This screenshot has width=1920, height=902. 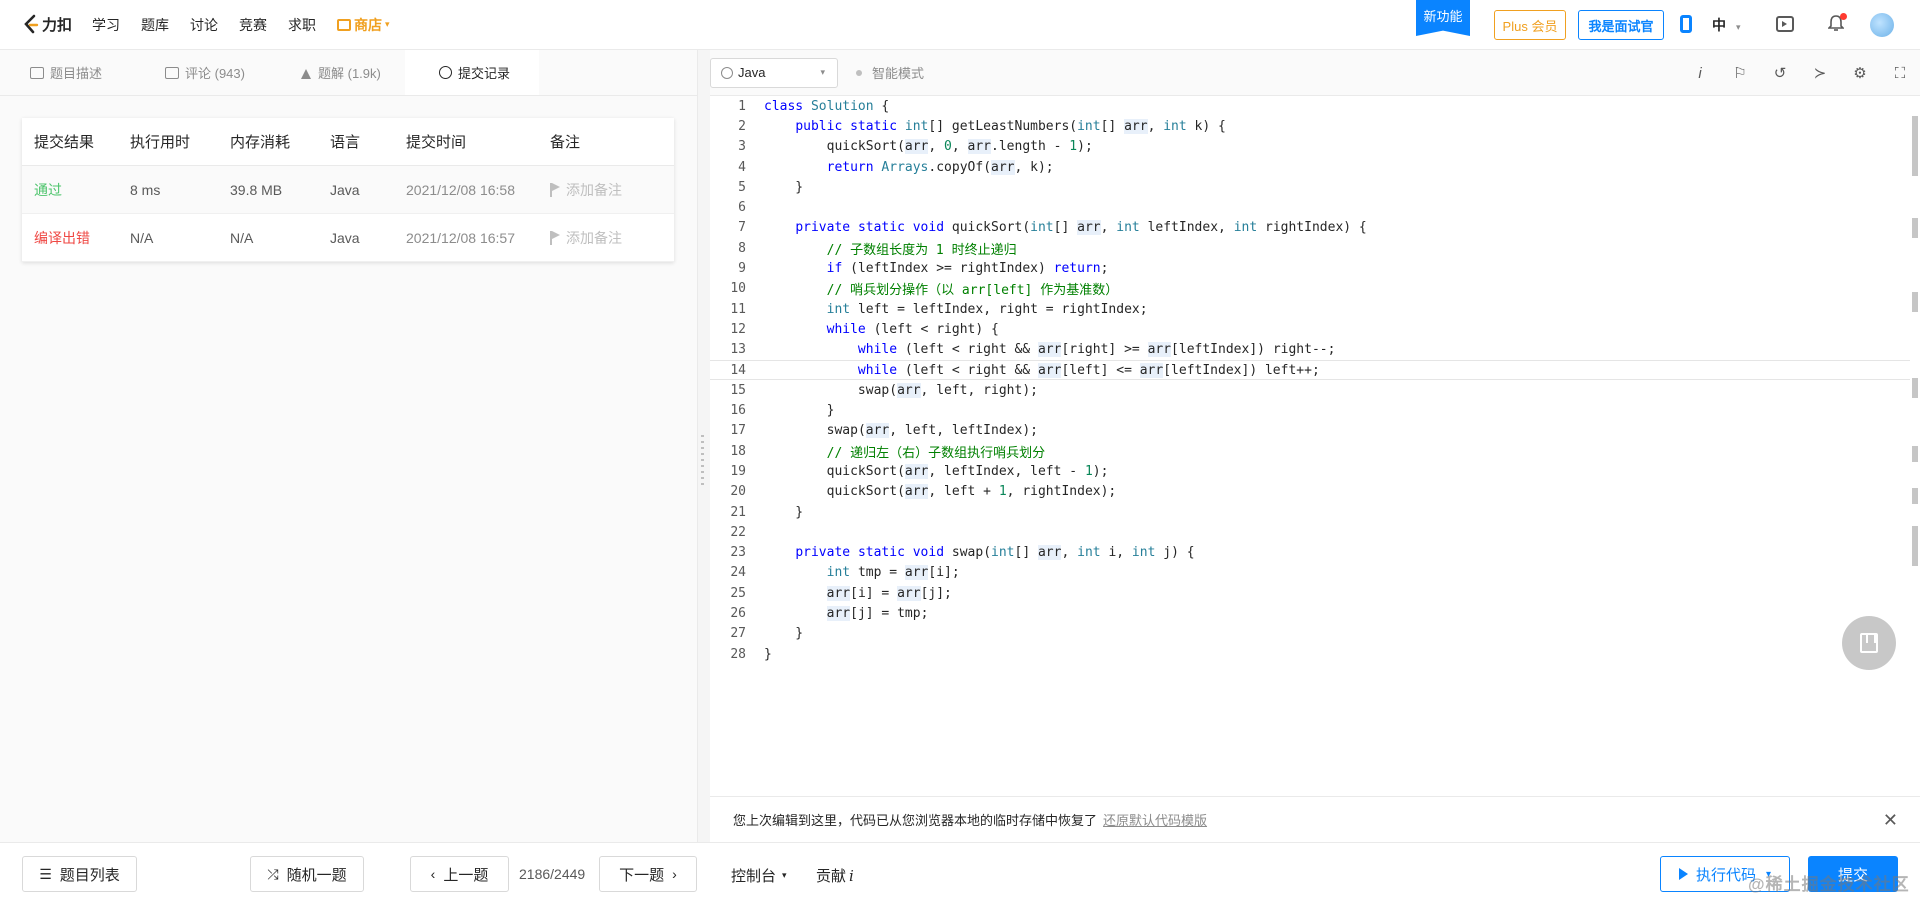 I want to click on panel-splitter, so click(x=704, y=446).